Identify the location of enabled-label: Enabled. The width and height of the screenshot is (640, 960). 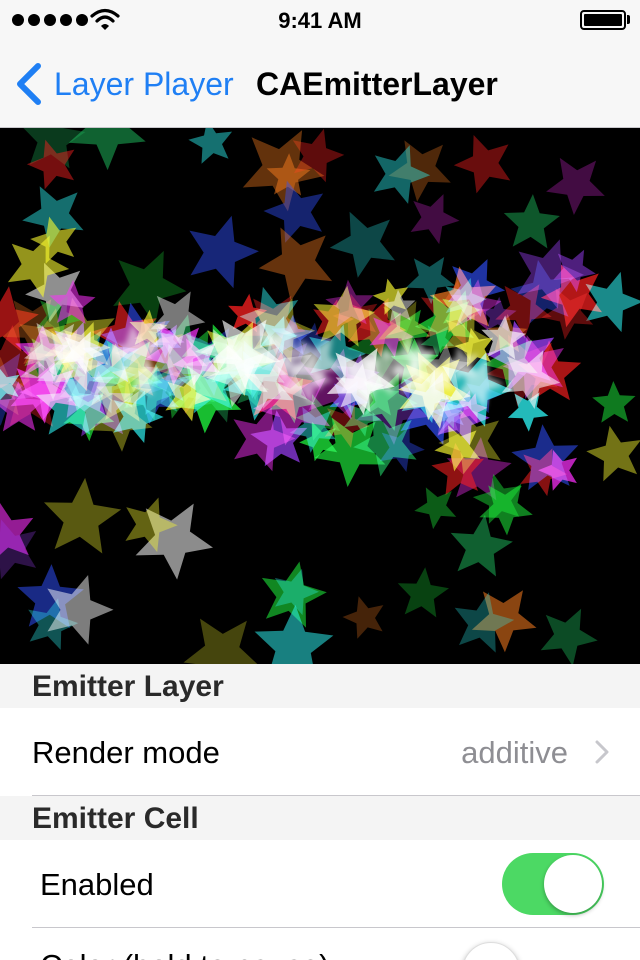
(97, 884).